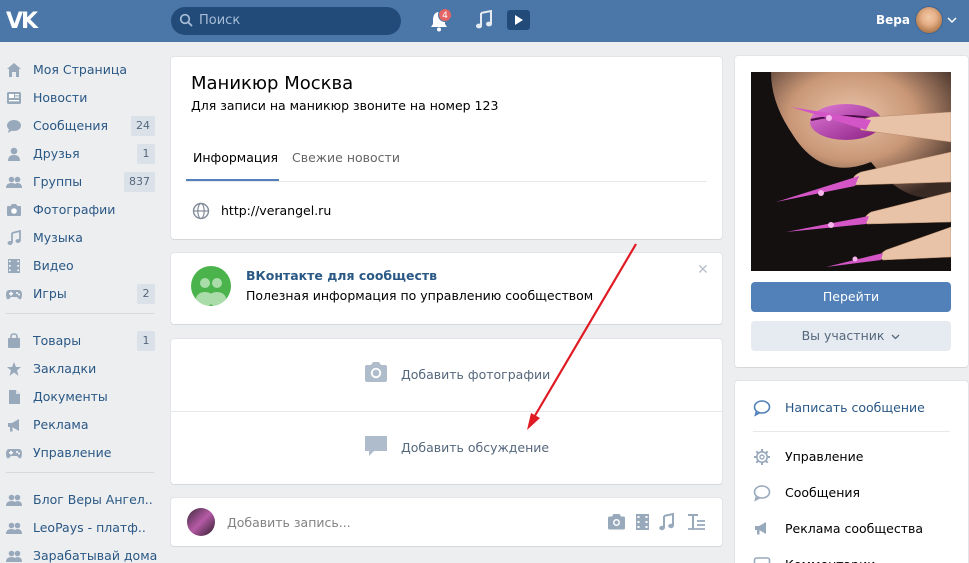  I want to click on action-item: Реклама сообщества, so click(851, 528).